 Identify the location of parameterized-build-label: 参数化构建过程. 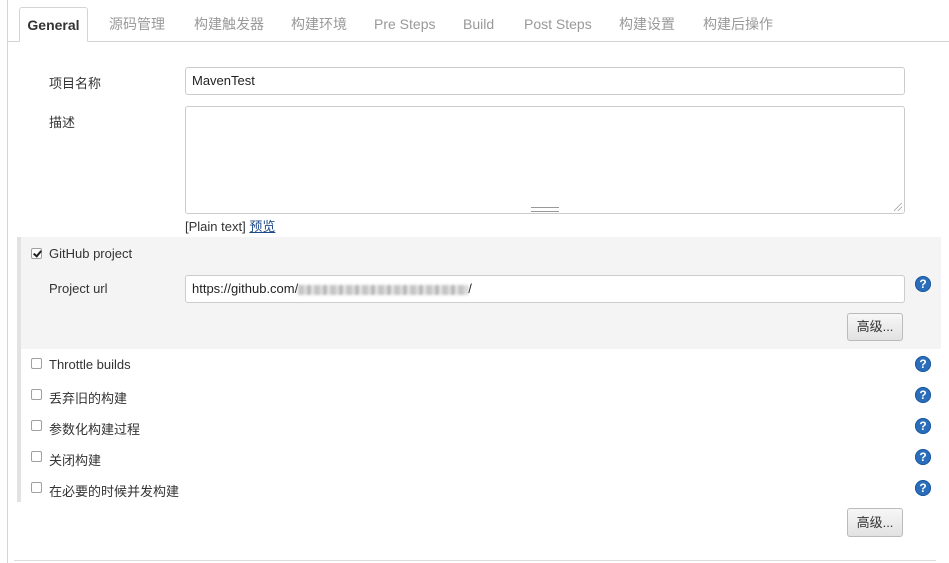
(95, 429).